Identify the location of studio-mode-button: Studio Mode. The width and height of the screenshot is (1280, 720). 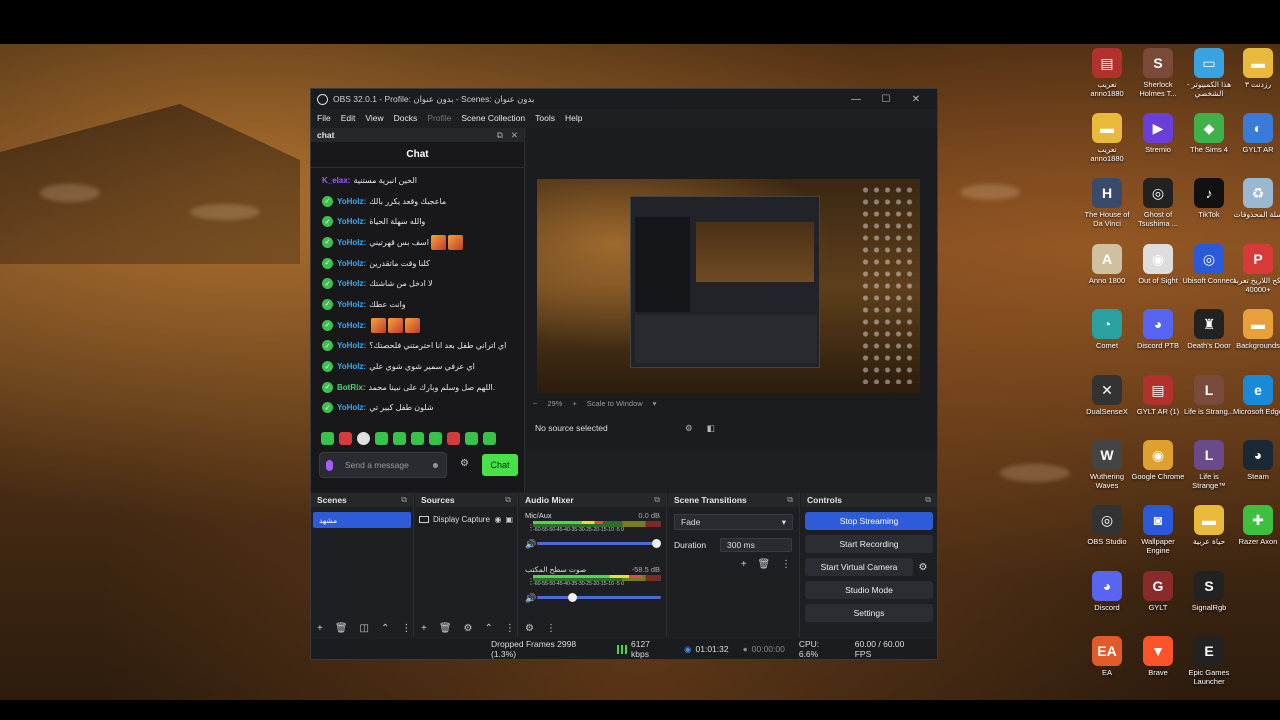
(869, 590).